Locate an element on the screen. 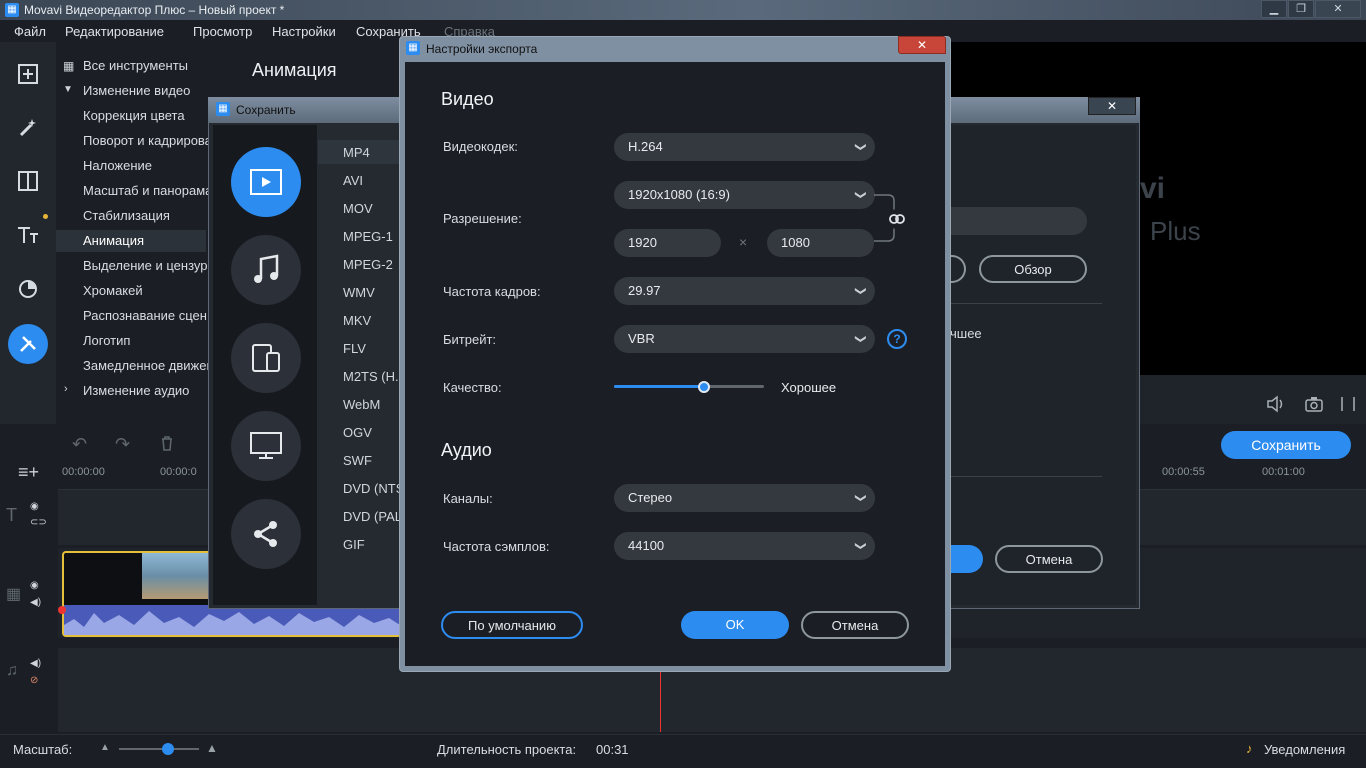 Image resolution: width=1366 pixels, height=768 pixels. ok-button: OK is located at coordinates (735, 625).